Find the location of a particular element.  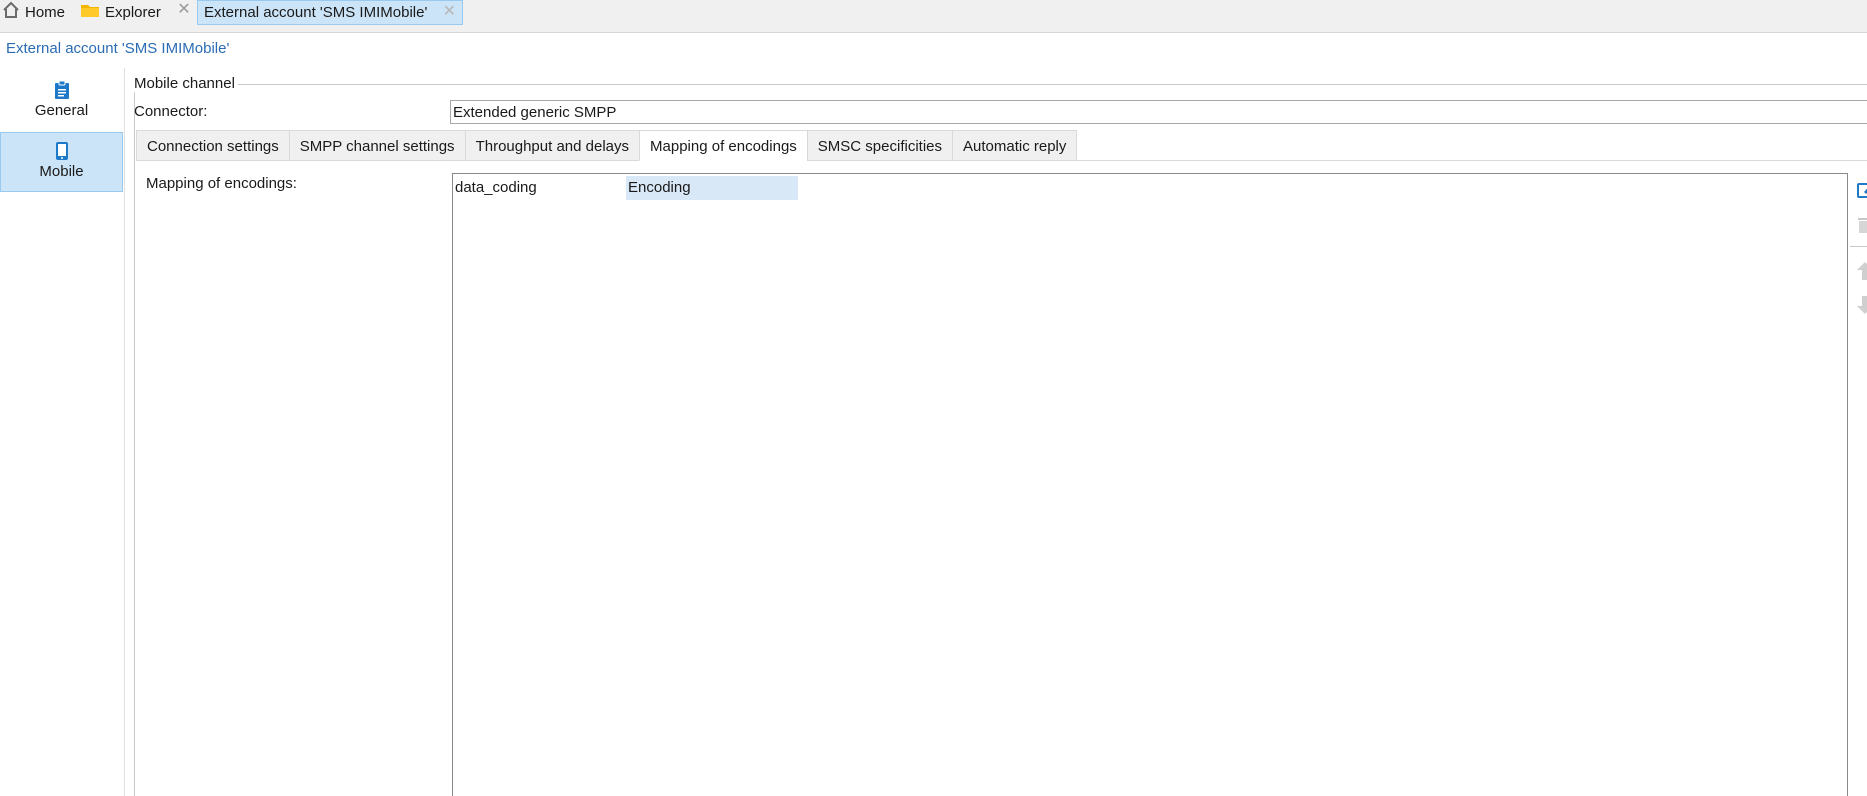

tab-explorer-label: Explorer is located at coordinates (133, 12).